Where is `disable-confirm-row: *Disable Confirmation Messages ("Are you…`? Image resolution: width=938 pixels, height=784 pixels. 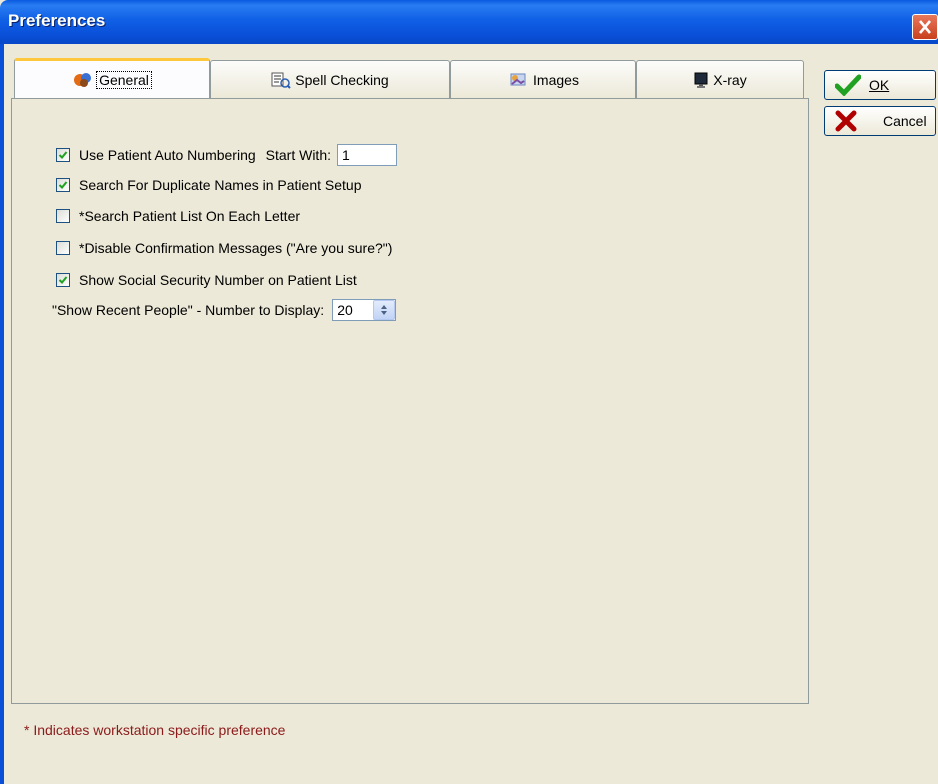 disable-confirm-row: *Disable Confirmation Messages ("Are you… is located at coordinates (224, 248).